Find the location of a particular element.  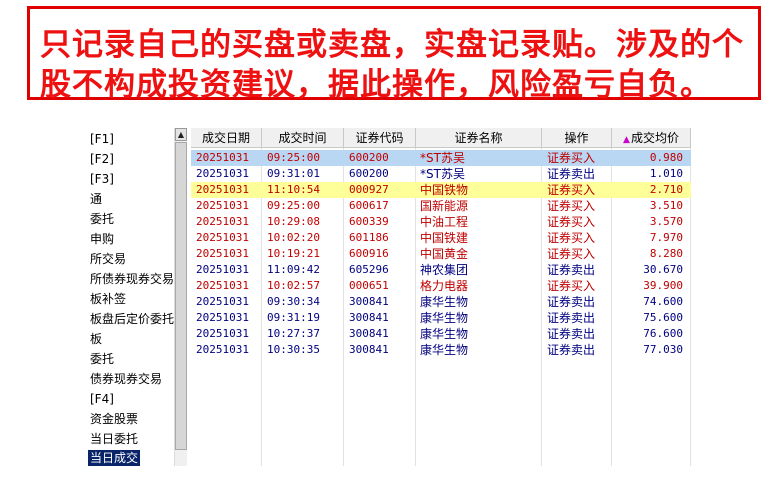

sidebar-item: 申购 is located at coordinates (102, 239).